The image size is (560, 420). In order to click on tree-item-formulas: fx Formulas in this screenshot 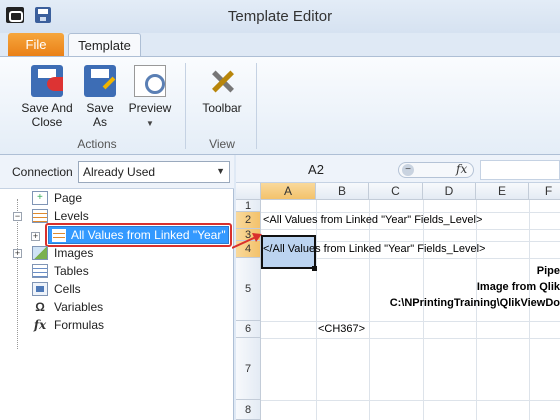, I will do `click(68, 325)`.